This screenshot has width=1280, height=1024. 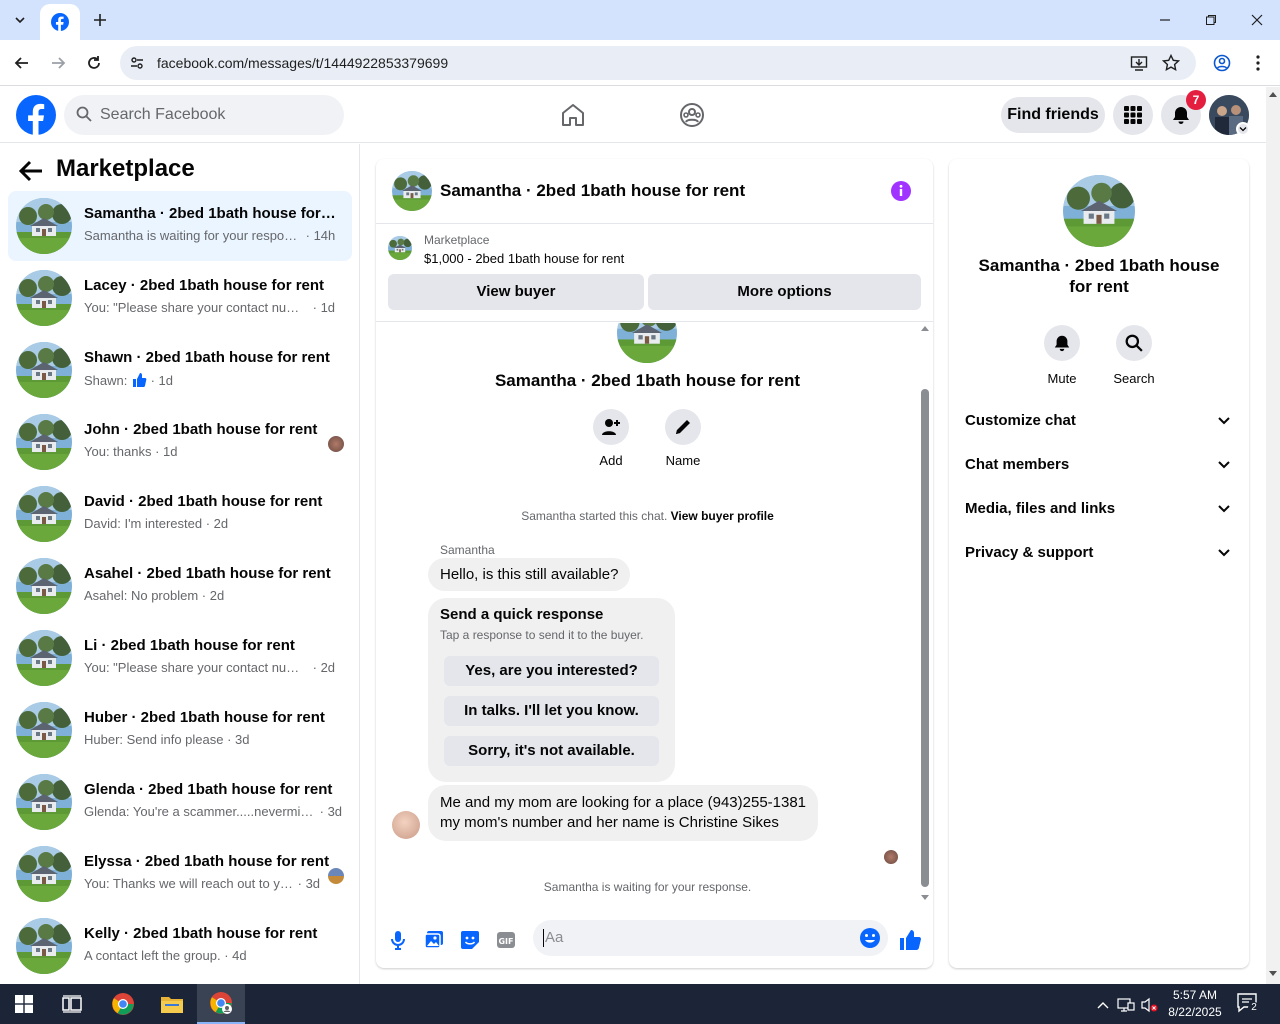 I want to click on thread-scrollbar, so click(x=925, y=615).